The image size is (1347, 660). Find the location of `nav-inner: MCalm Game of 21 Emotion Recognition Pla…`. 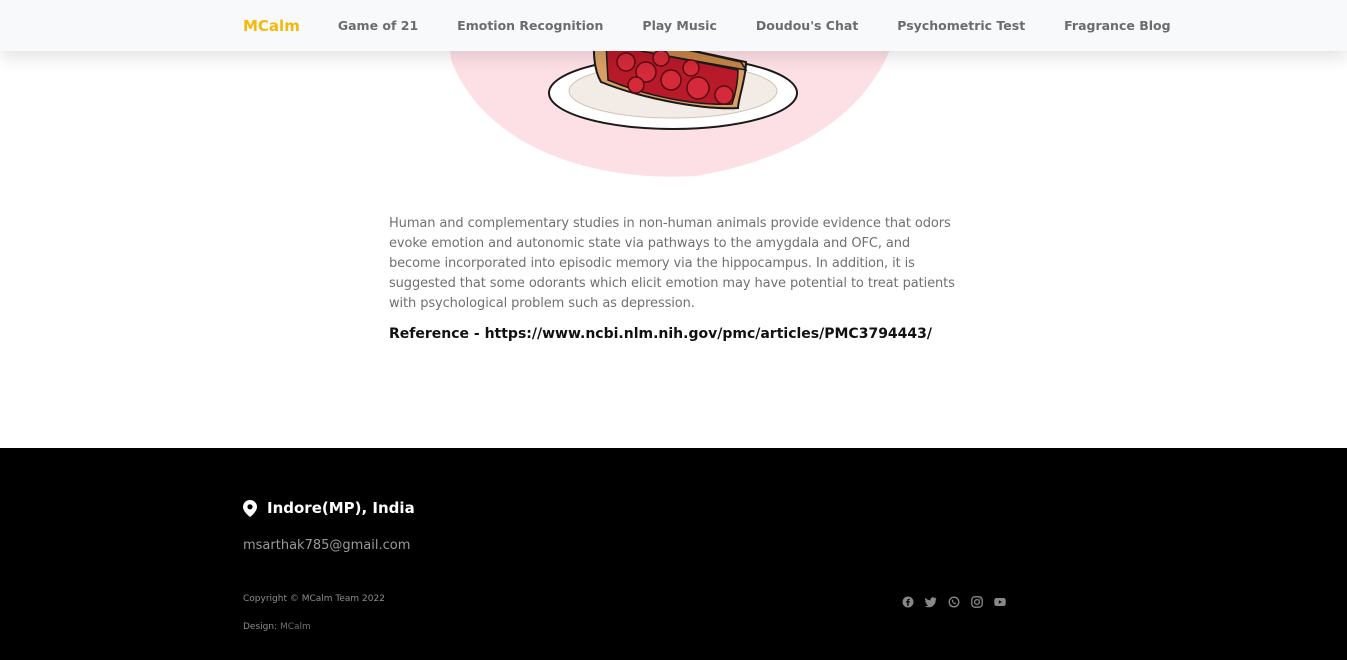

nav-inner: MCalm Game of 21 Emotion Recognition Pla… is located at coordinates (726, 25).